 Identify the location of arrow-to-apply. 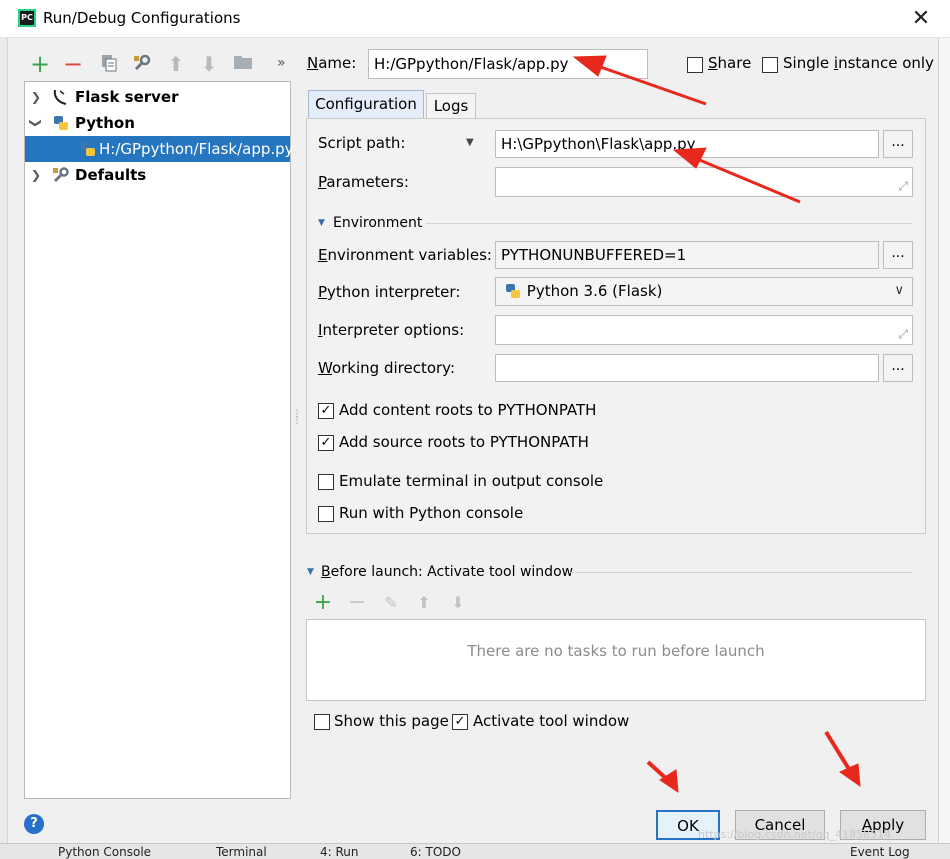
(839, 753).